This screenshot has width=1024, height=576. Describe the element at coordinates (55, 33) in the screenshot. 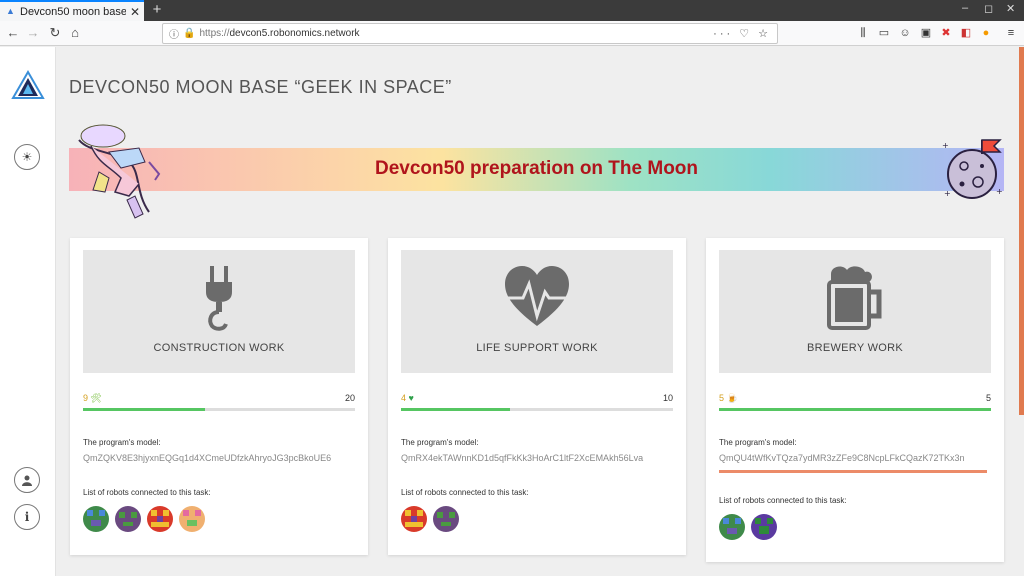

I see `reload-icon: ↻` at that location.